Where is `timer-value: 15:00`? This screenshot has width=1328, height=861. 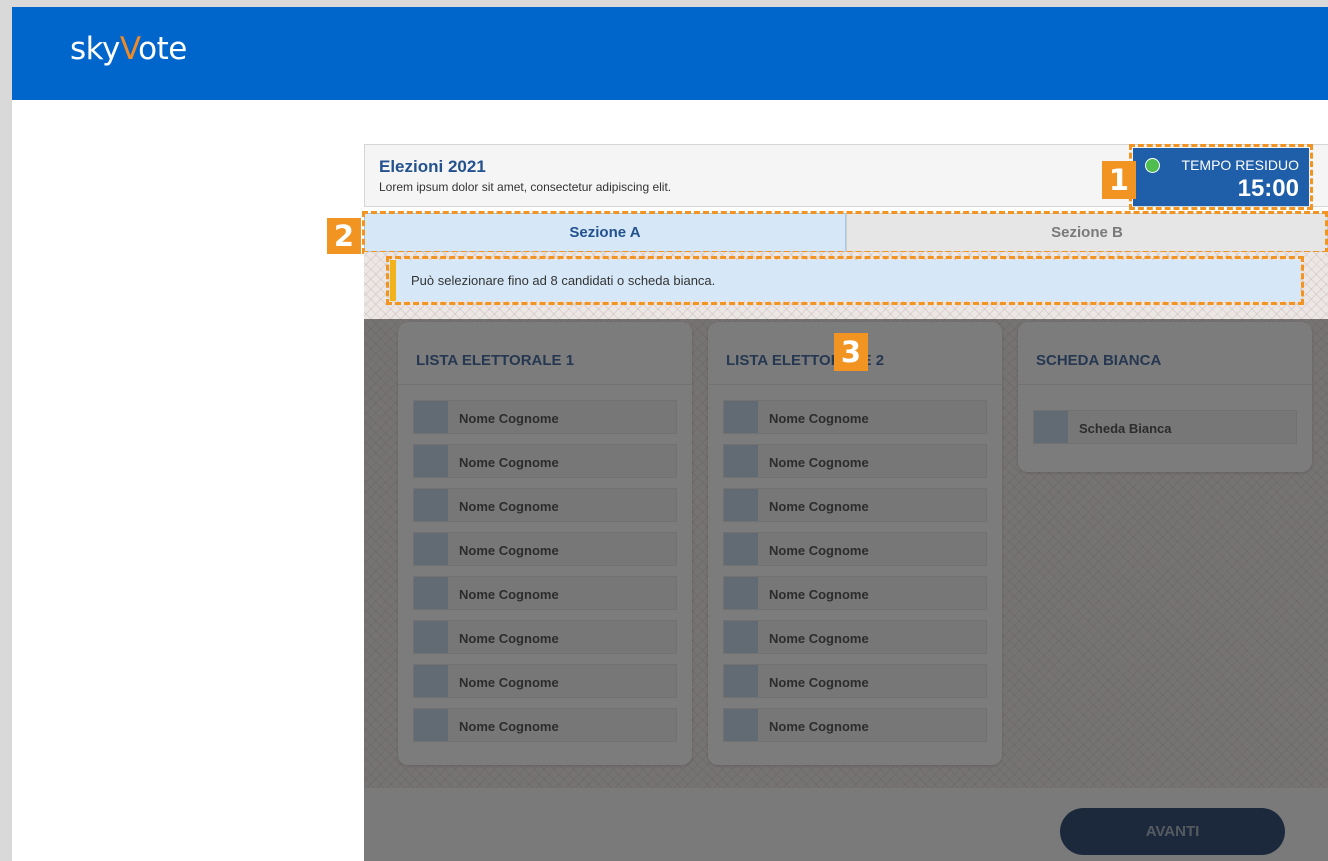
timer-value: 15:00 is located at coordinates (1268, 188).